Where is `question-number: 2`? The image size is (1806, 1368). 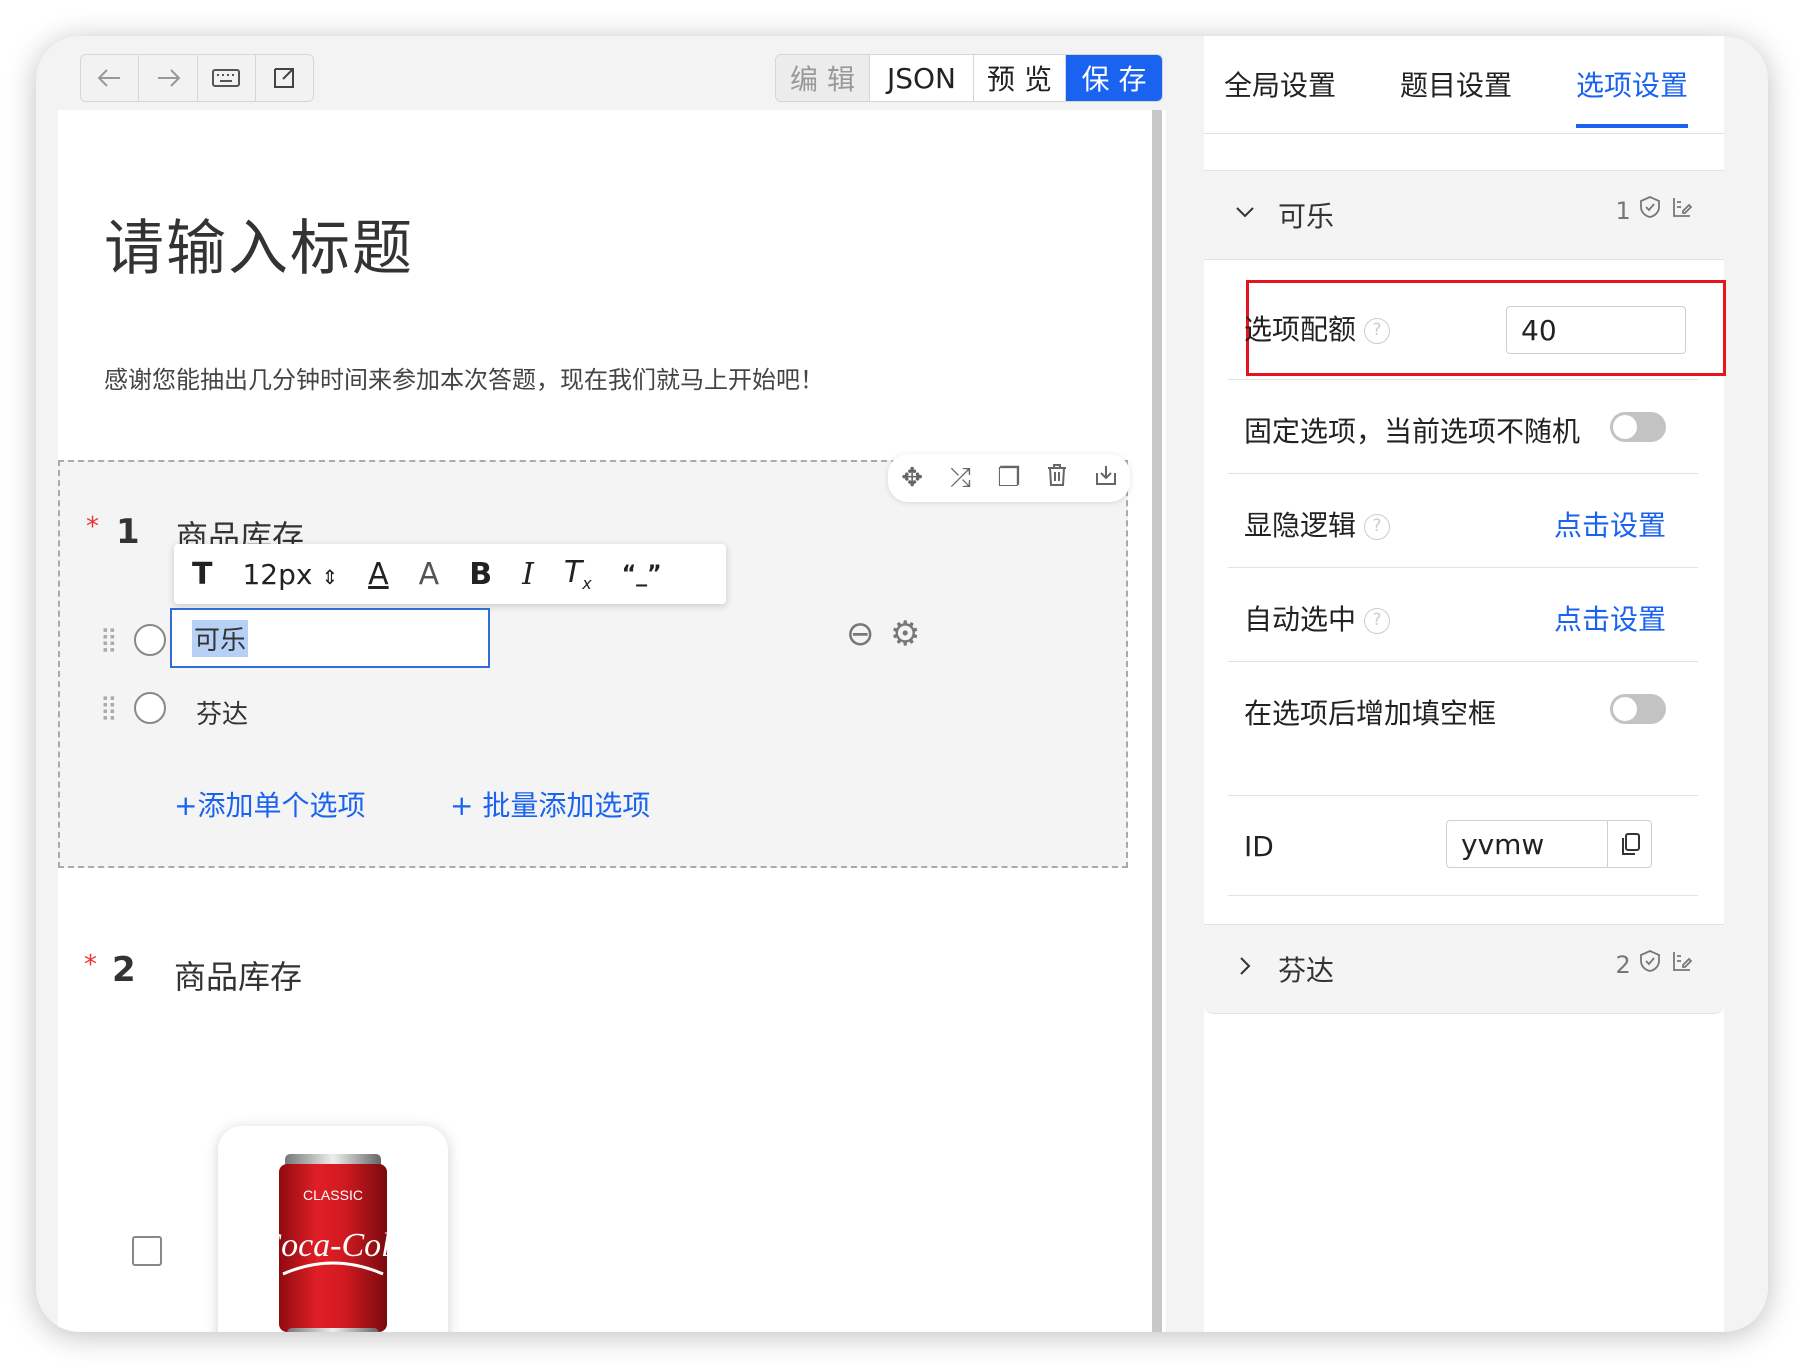 question-number: 2 is located at coordinates (124, 970).